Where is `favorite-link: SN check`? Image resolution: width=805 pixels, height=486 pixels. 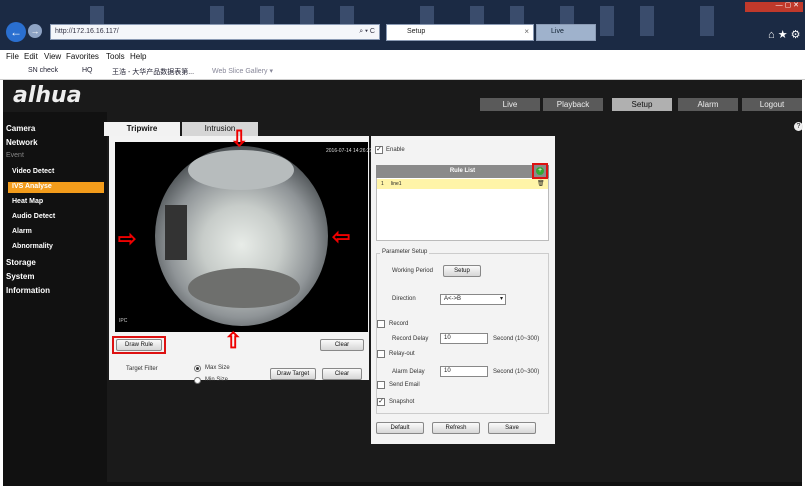
favorite-link: SN check is located at coordinates (43, 70).